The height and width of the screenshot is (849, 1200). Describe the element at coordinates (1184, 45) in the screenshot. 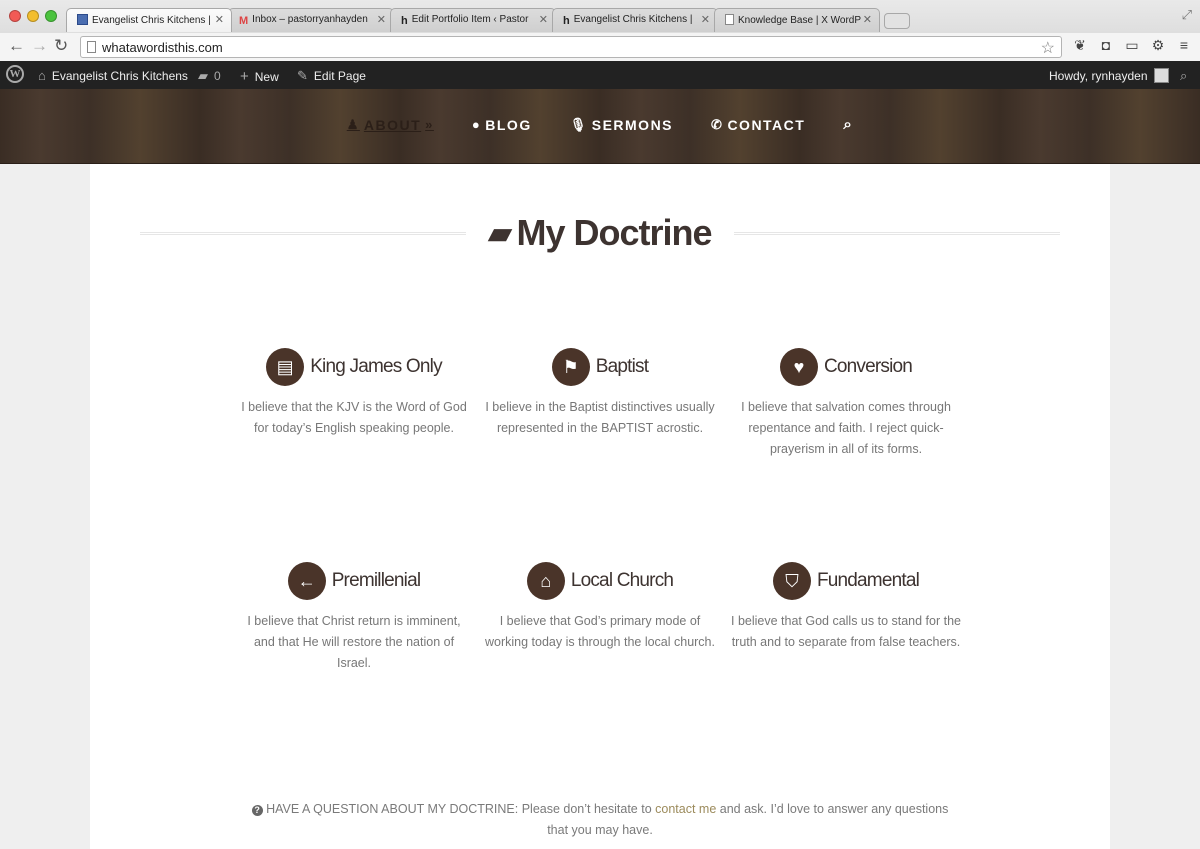

I see `menu-icon: ≡` at that location.